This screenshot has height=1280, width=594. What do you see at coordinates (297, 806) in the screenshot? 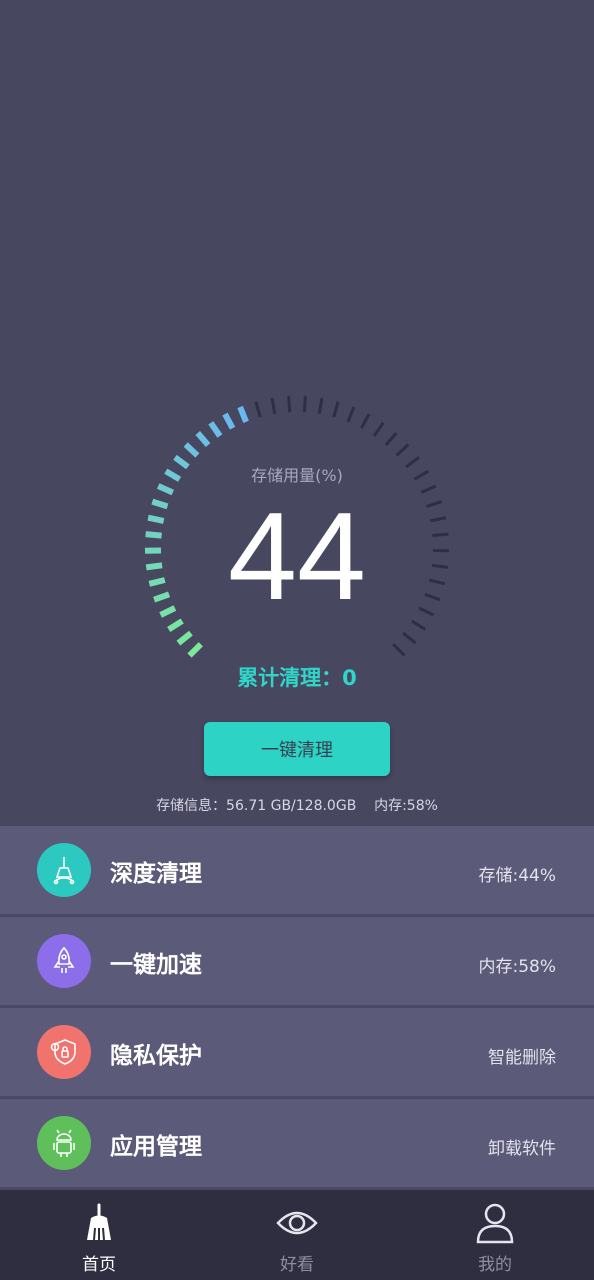
I see `storage-info: 存储信息：56.71 GB/128.0GB 内存:58%` at bounding box center [297, 806].